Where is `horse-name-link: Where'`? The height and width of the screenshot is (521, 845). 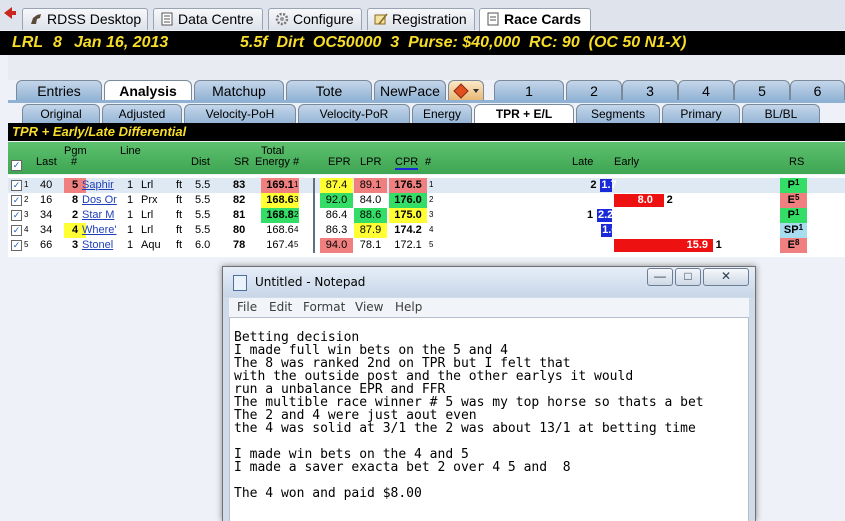
horse-name-link: Where' is located at coordinates (99, 230).